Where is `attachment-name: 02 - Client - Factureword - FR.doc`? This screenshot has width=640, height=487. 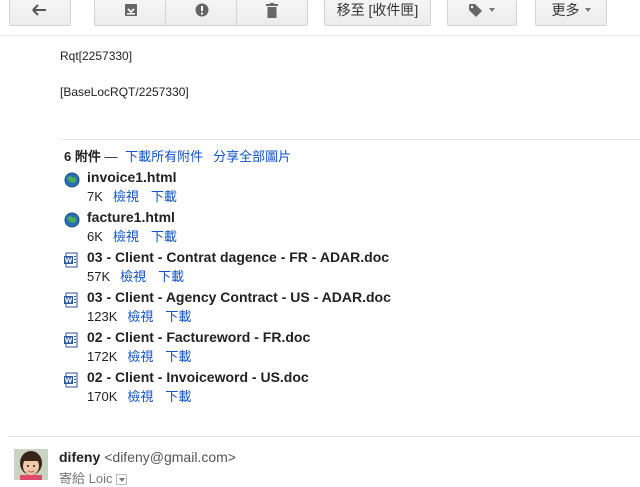
attachment-name: 02 - Client - Factureword - FR.doc is located at coordinates (198, 337).